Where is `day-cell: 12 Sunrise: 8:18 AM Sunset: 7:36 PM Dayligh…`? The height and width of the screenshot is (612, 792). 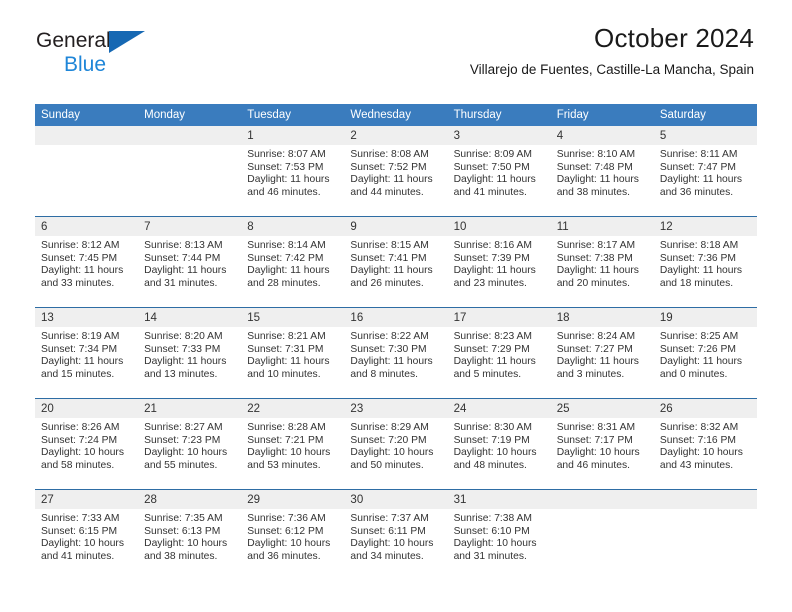
day-cell: 12 Sunrise: 8:18 AM Sunset: 7:36 PM Dayligh… is located at coordinates (705, 262).